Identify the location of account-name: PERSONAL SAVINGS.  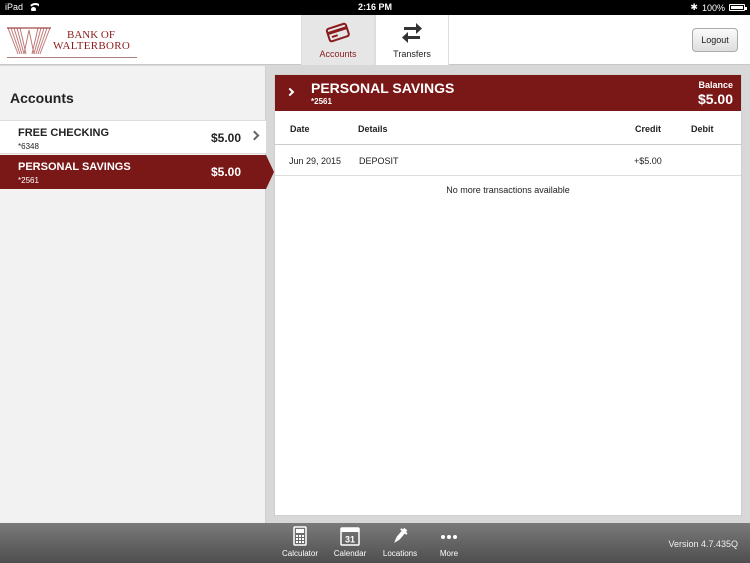
(74, 167).